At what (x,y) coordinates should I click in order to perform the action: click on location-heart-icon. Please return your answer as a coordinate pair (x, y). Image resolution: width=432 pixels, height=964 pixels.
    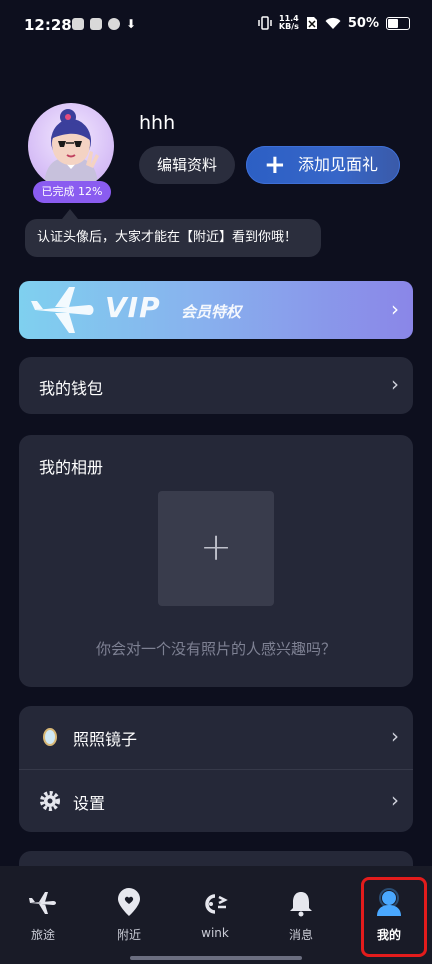
    Looking at the image, I should click on (129, 902).